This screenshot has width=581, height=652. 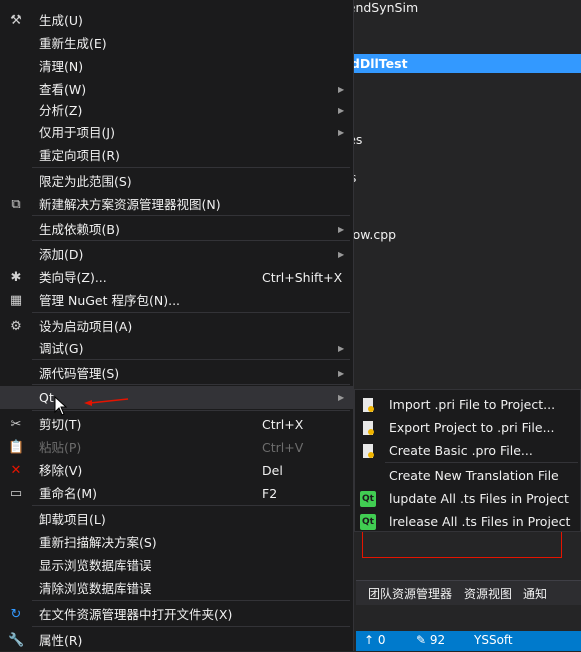 I want to click on menu-item: ⧉ 新建解决方案资源管理器视图(N), so click(x=176, y=204).